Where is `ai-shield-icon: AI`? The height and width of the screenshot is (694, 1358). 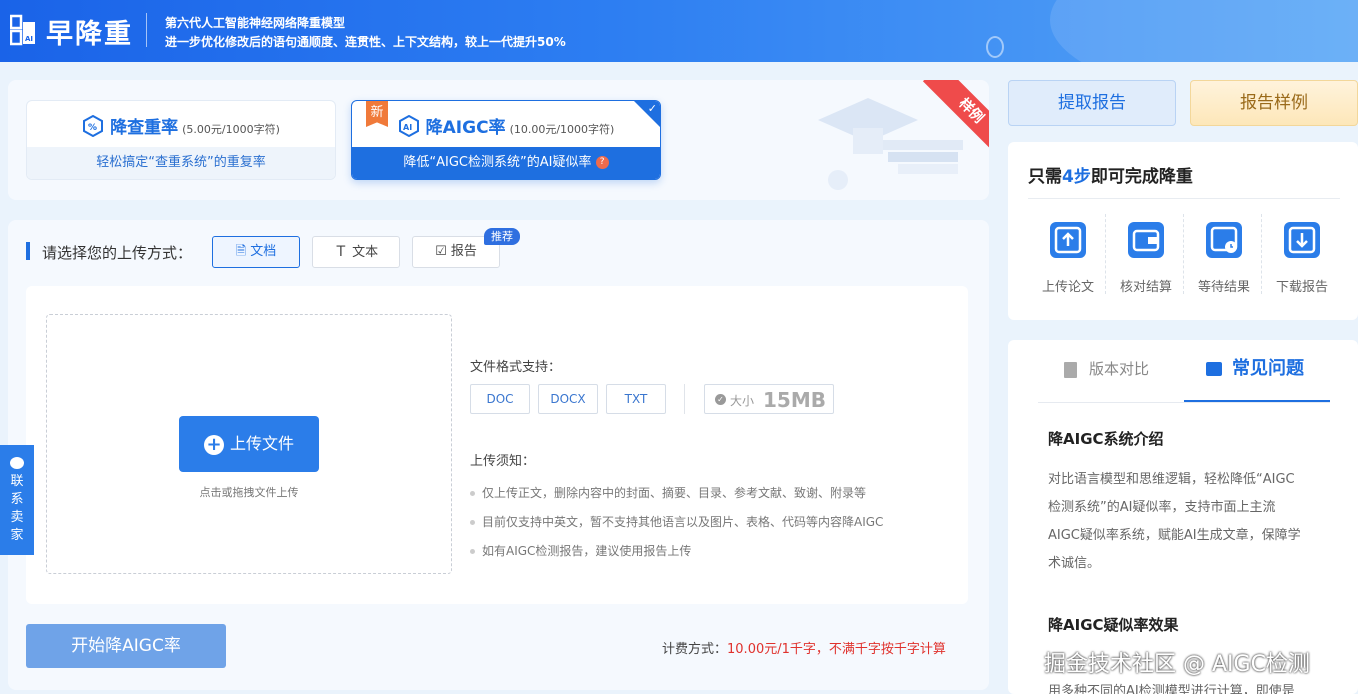 ai-shield-icon: AI is located at coordinates (409, 128).